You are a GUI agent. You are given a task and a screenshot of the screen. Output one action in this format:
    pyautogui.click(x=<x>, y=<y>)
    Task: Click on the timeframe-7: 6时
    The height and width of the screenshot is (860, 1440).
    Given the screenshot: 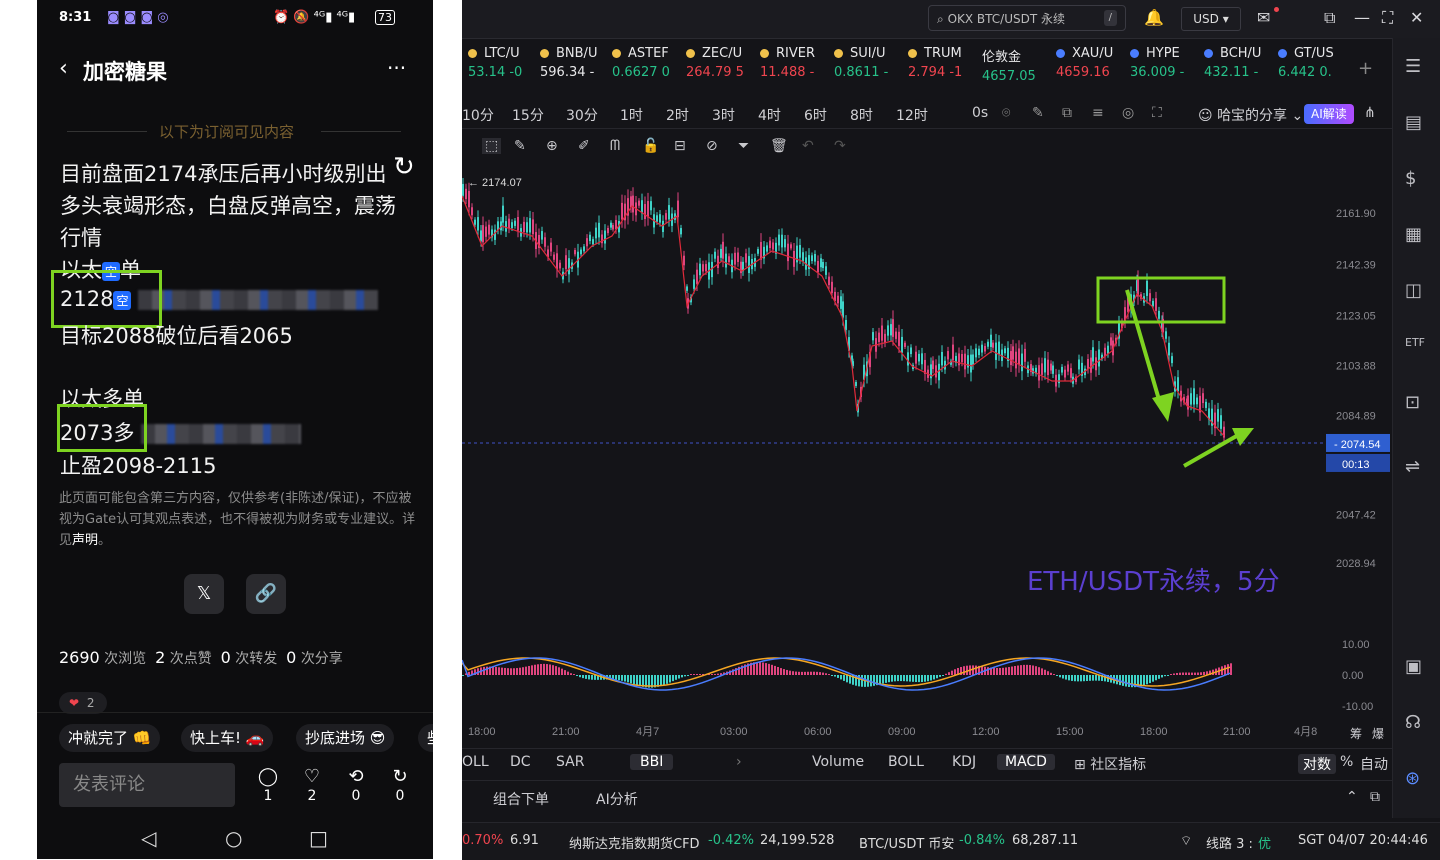 What is the action you would take?
    pyautogui.click(x=815, y=115)
    